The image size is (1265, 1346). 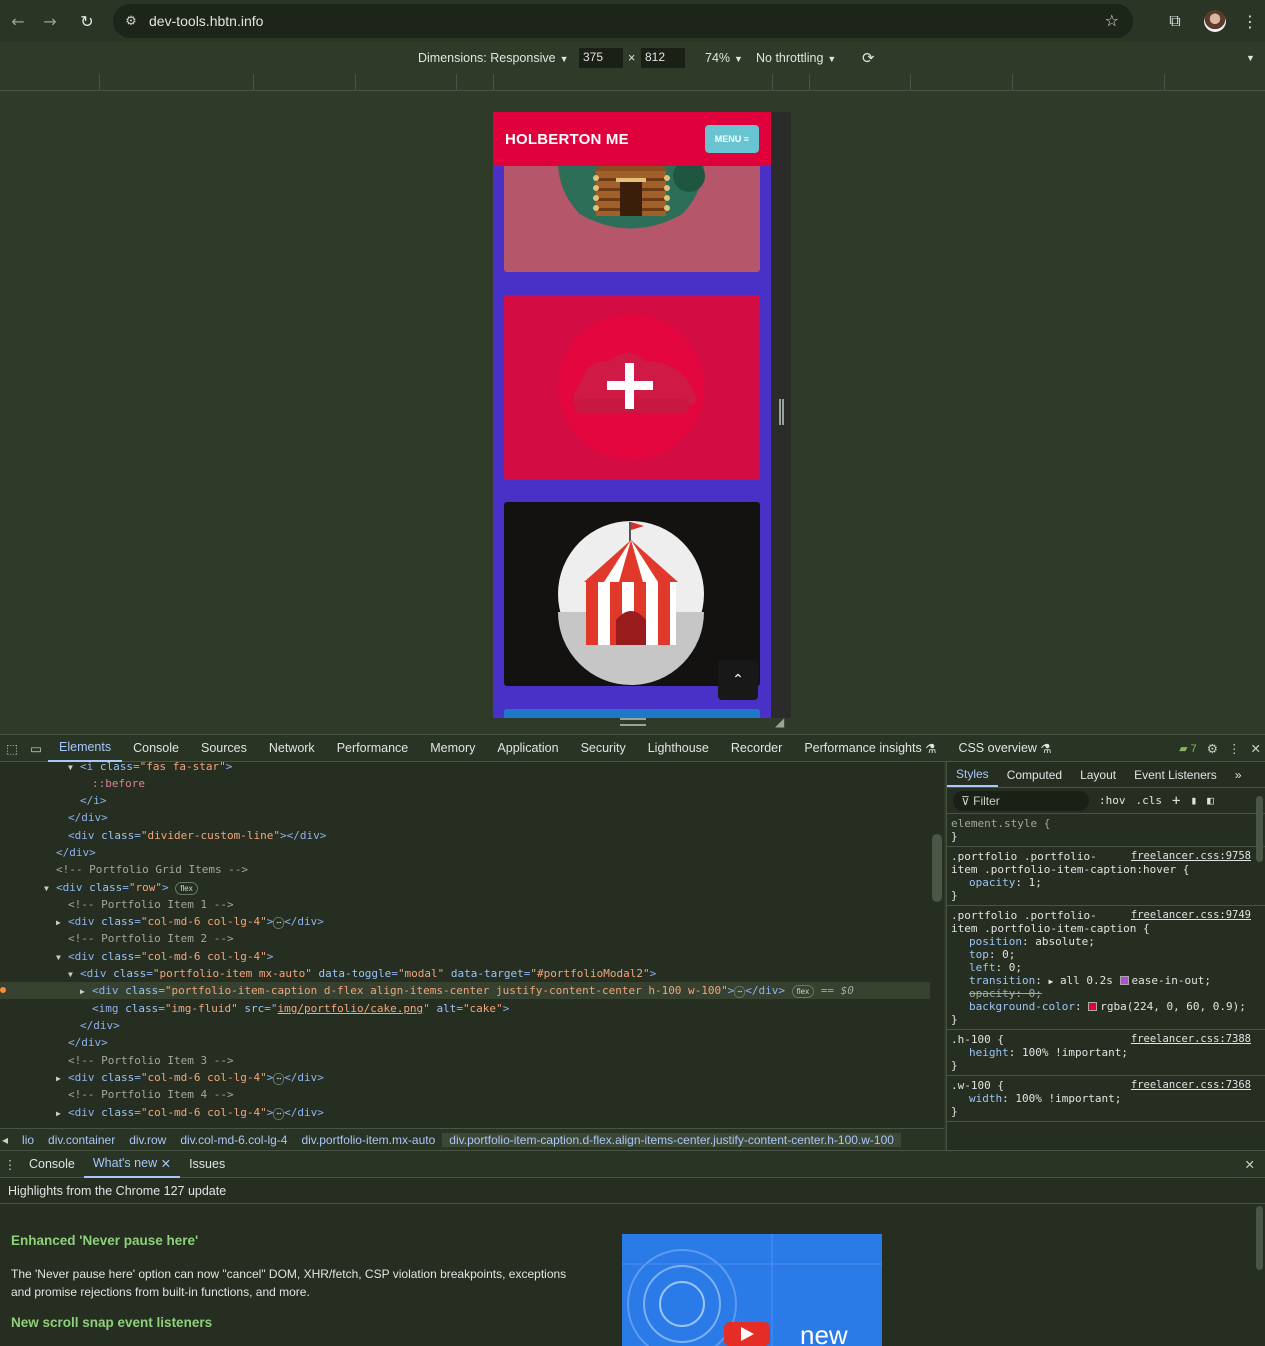 What do you see at coordinates (937, 945) in the screenshot?
I see `elements-scrollbar` at bounding box center [937, 945].